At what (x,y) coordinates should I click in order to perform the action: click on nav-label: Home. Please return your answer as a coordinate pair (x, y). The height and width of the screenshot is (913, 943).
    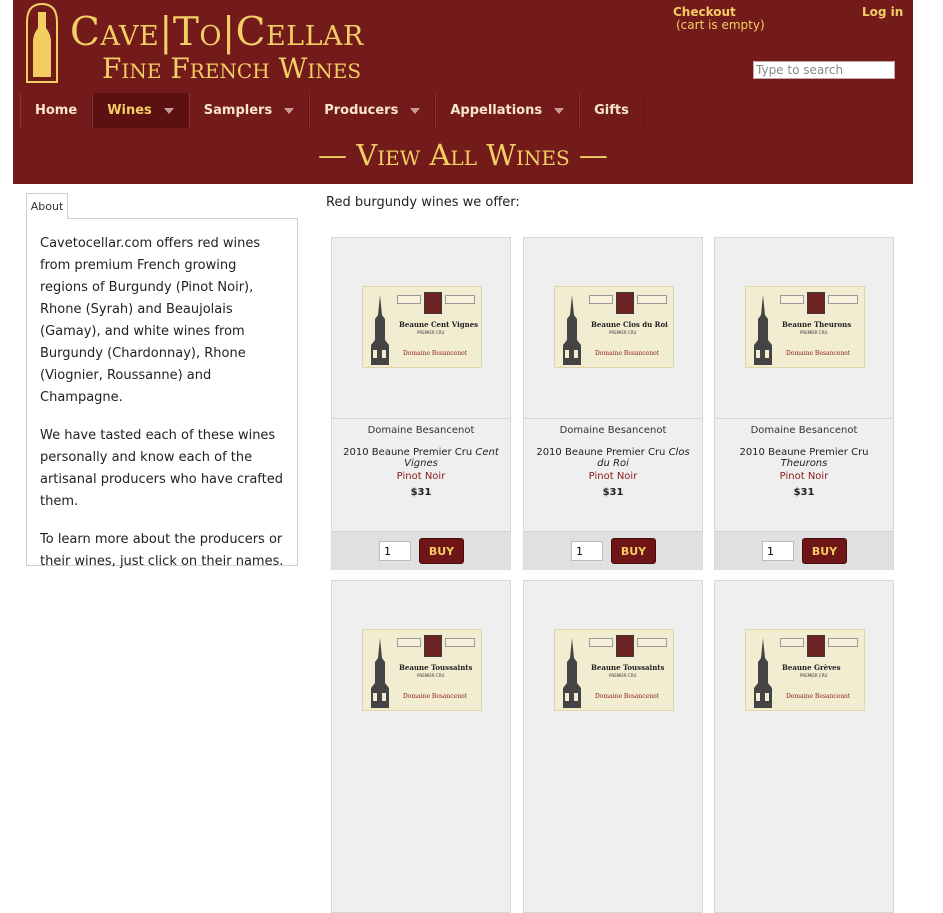
    Looking at the image, I should click on (56, 110).